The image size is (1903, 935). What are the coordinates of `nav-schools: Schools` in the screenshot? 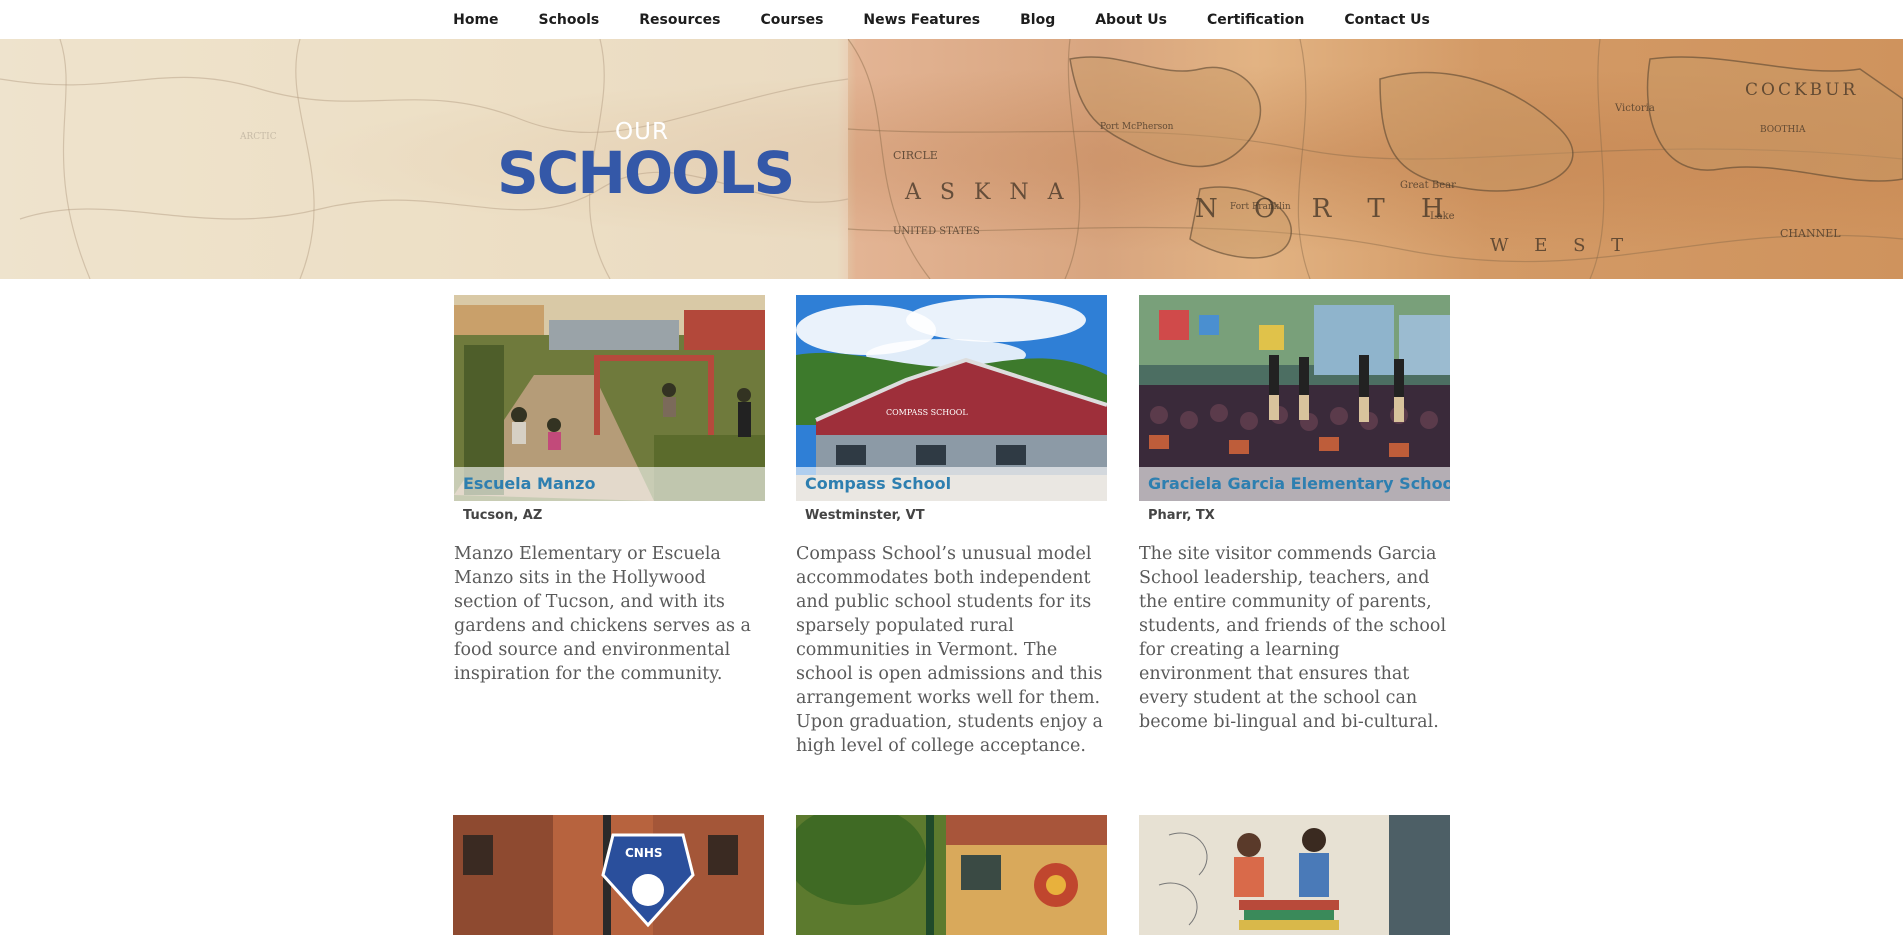 It's located at (569, 20).